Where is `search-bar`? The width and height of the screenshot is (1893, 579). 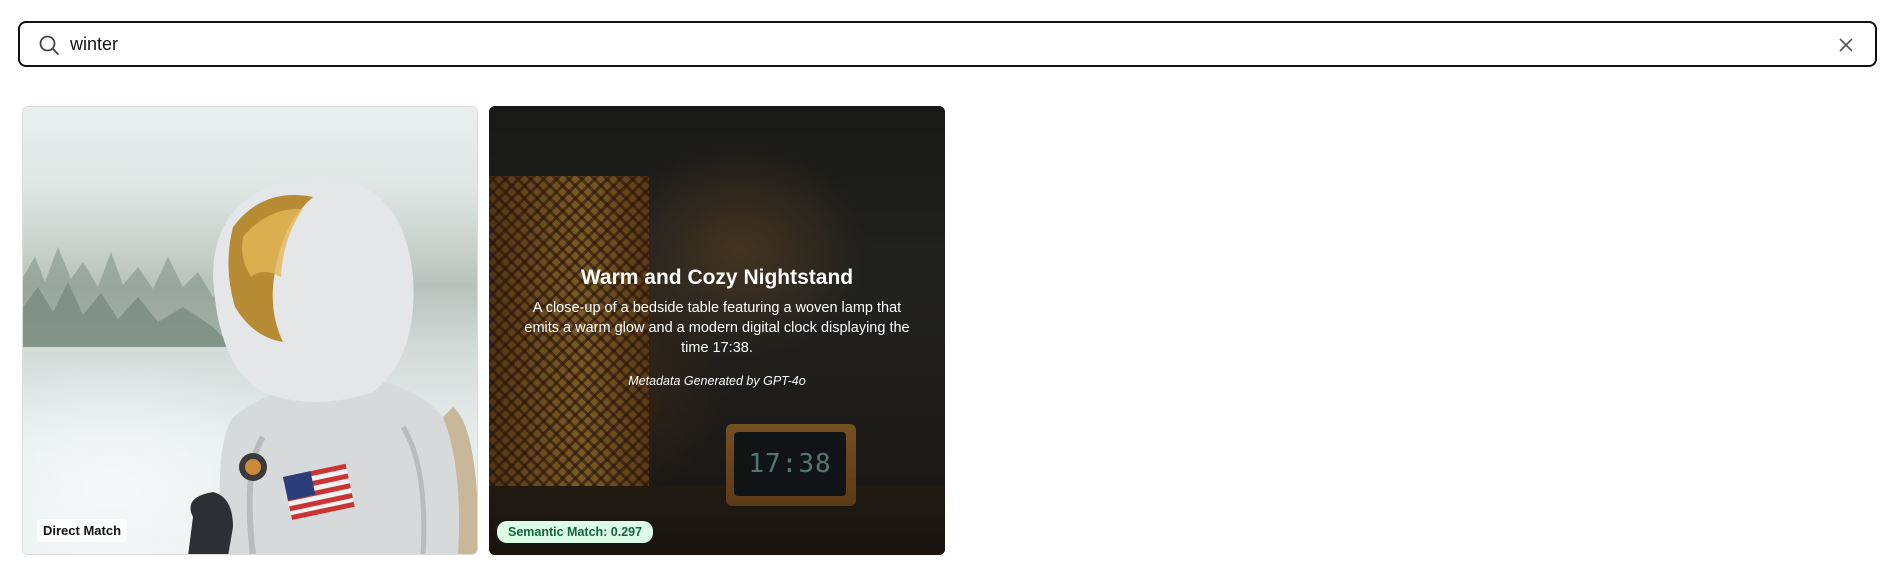
search-bar is located at coordinates (947, 44).